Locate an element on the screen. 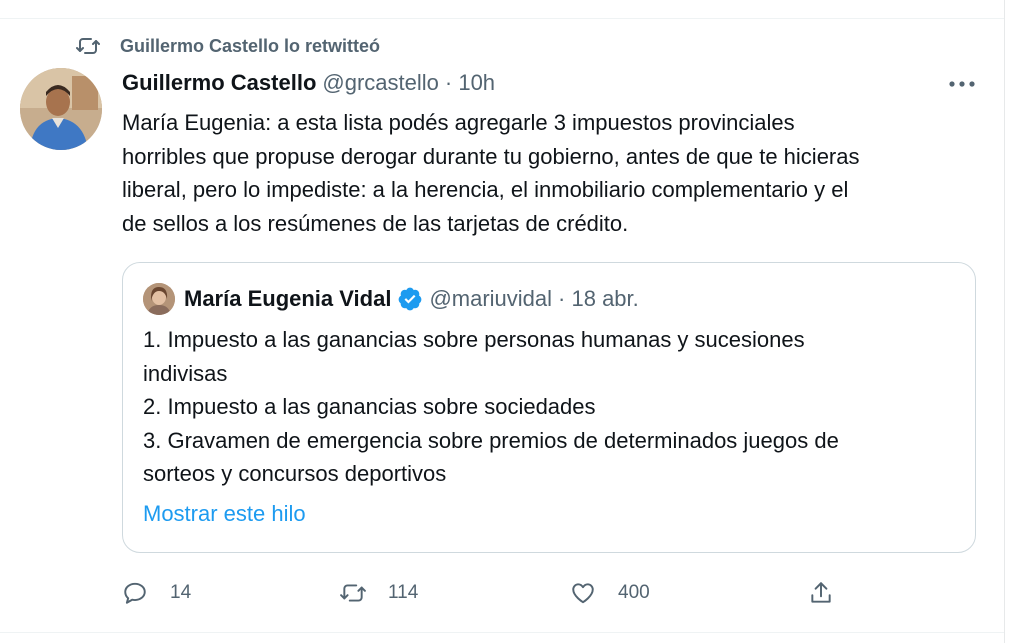 The width and height of the screenshot is (1024, 643). retweet-label: Guillermo Castello lo retwitteó is located at coordinates (250, 46).